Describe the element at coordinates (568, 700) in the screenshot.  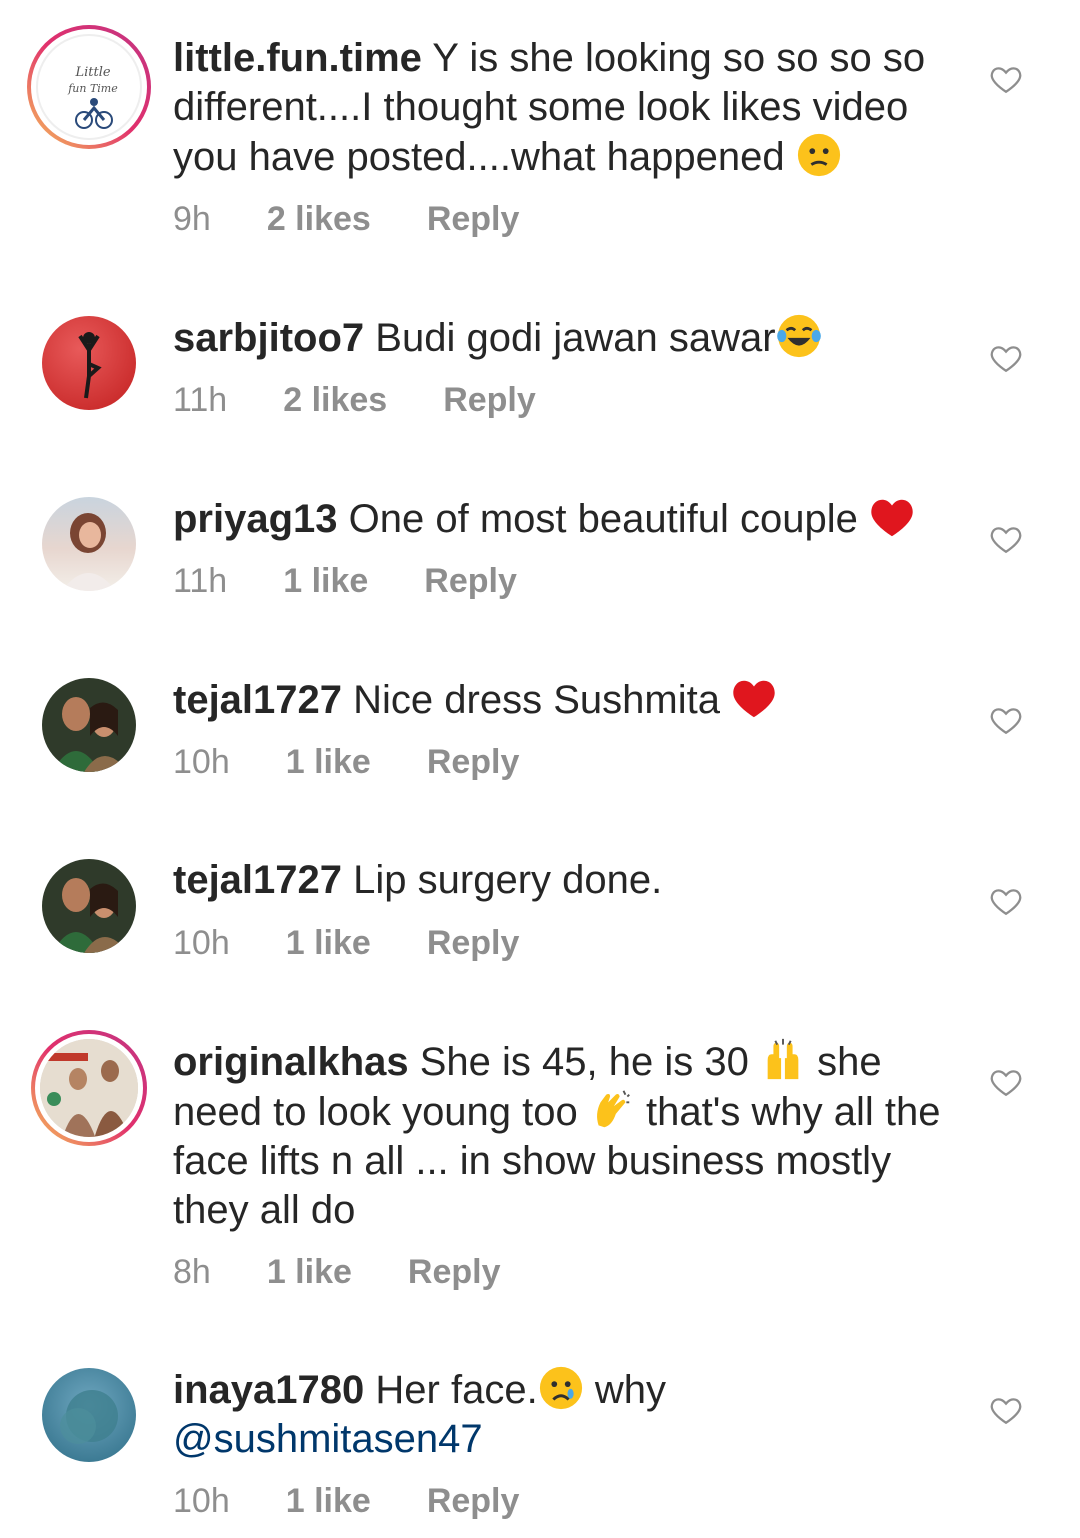
I see `comment-text: tejal1727 Nice dress Sushmita` at that location.